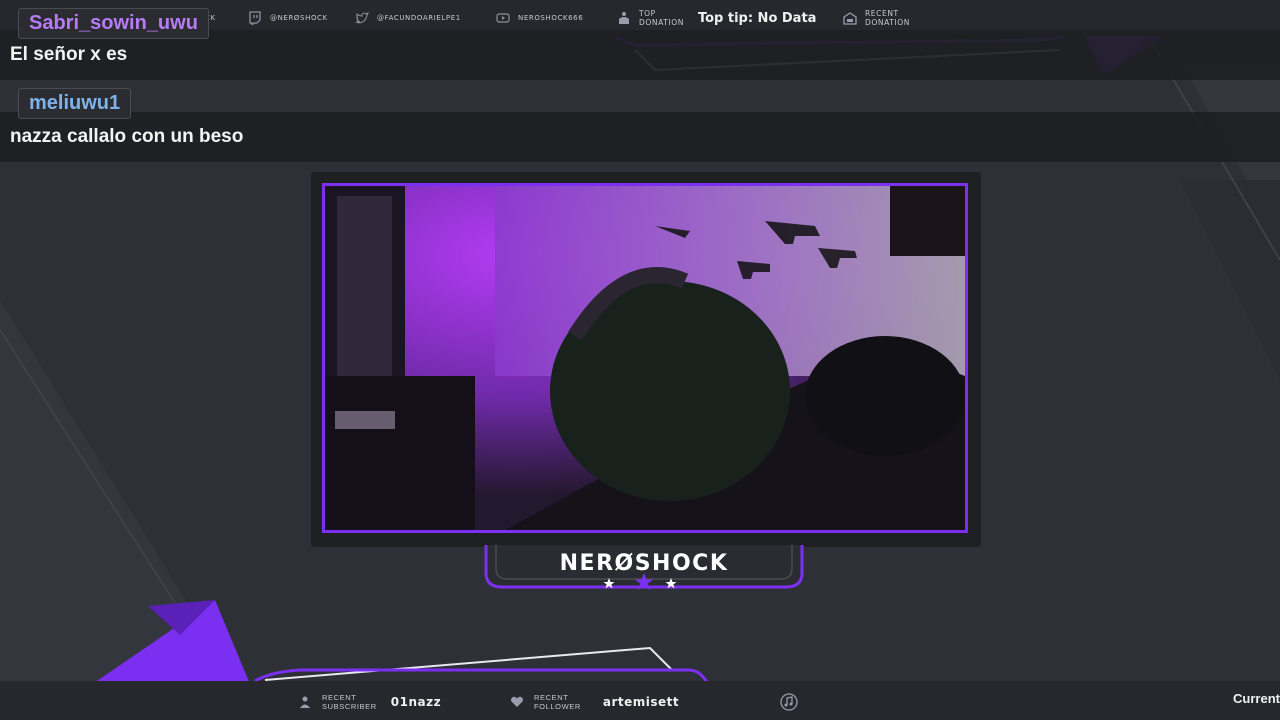 The height and width of the screenshot is (720, 1280). Describe the element at coordinates (539, 18) in the screenshot. I see `youtube-social: NEROSHOCK666` at that location.